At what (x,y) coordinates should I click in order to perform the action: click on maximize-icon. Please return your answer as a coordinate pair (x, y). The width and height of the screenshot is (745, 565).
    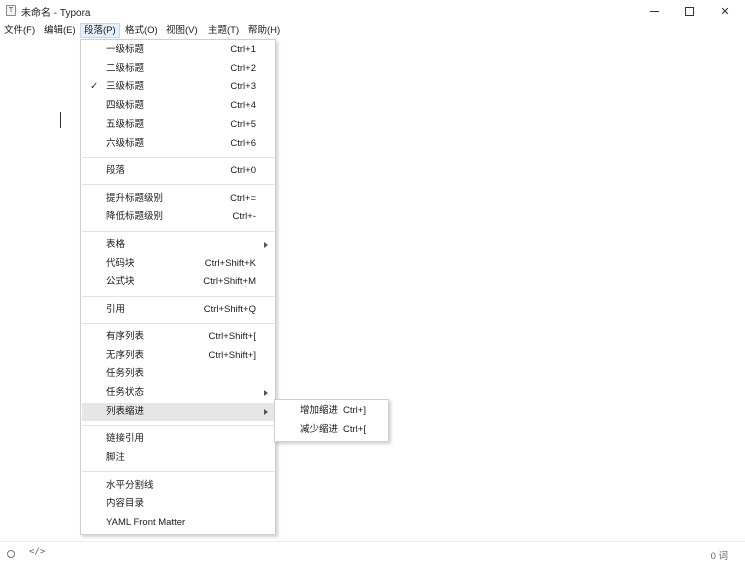
    Looking at the image, I should click on (689, 11).